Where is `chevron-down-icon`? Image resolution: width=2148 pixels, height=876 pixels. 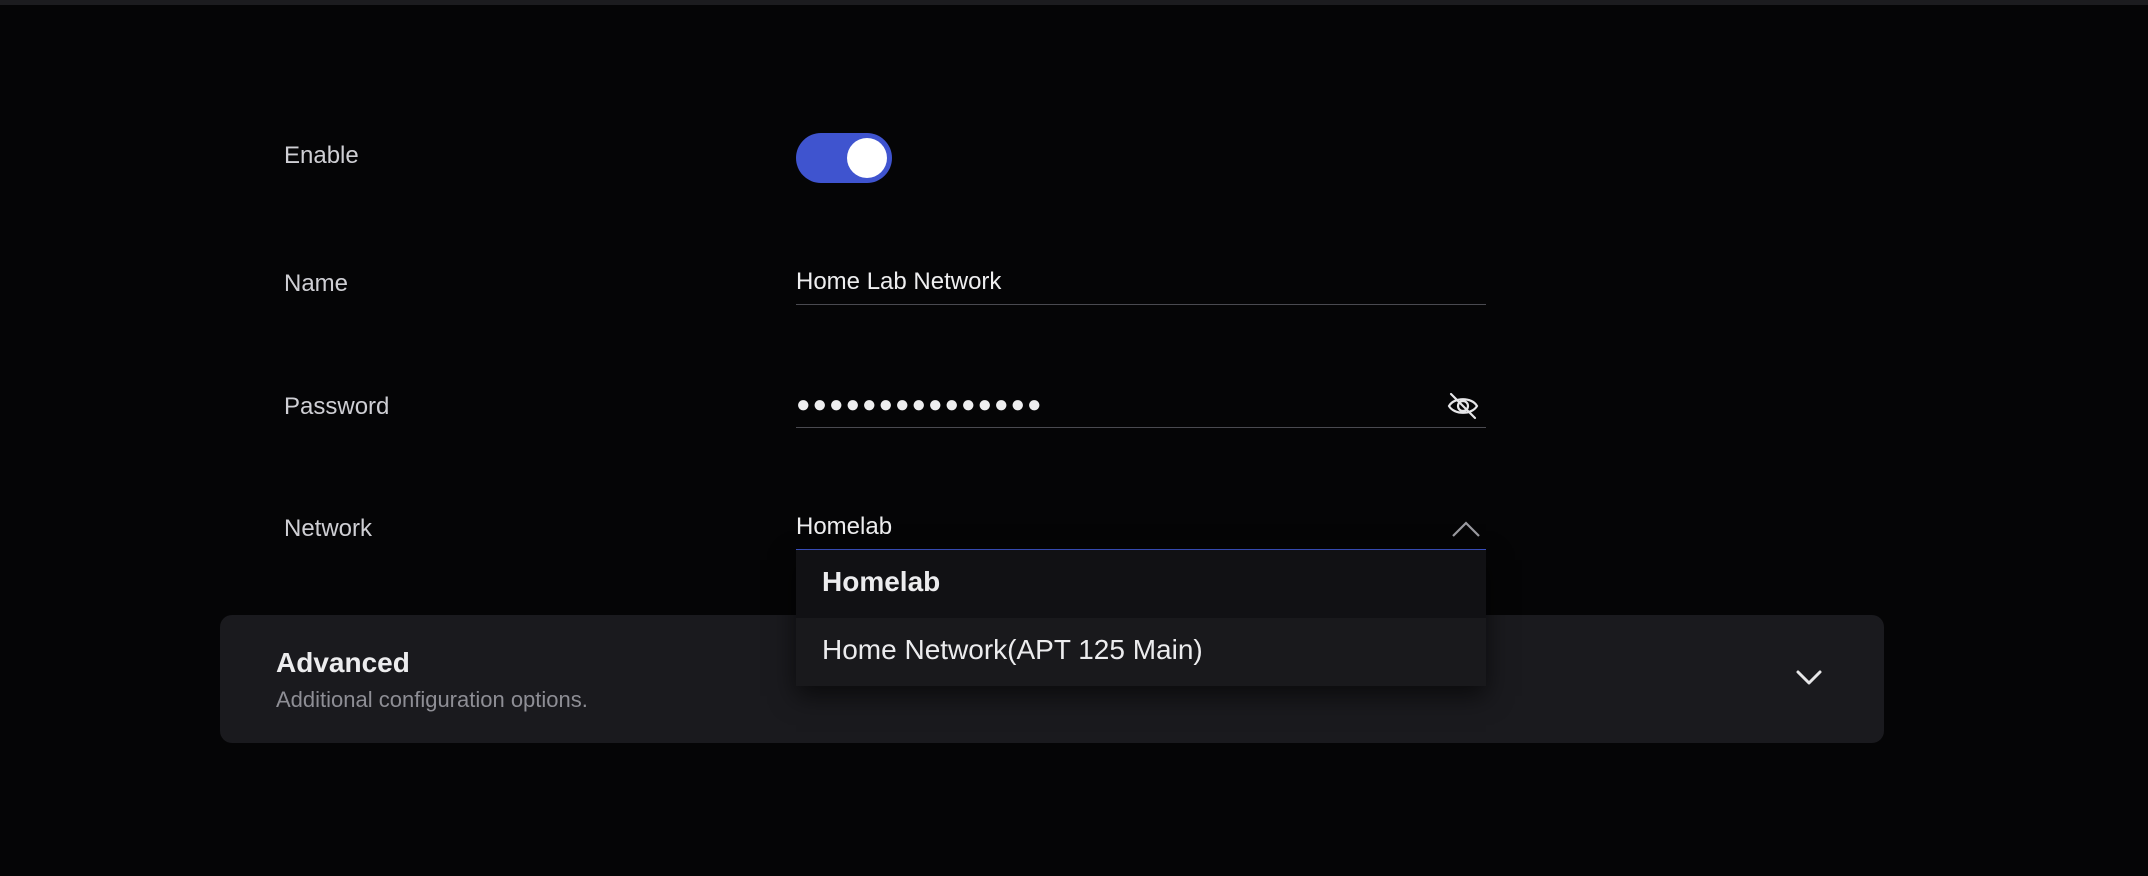
chevron-down-icon is located at coordinates (1809, 678).